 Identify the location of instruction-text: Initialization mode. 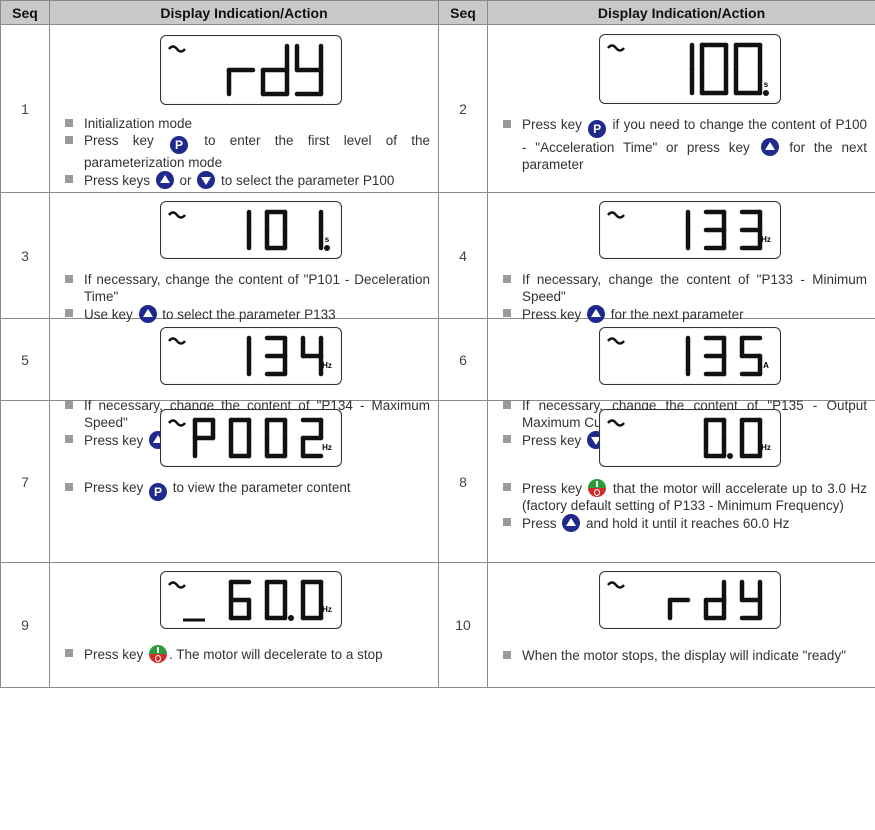
(138, 123).